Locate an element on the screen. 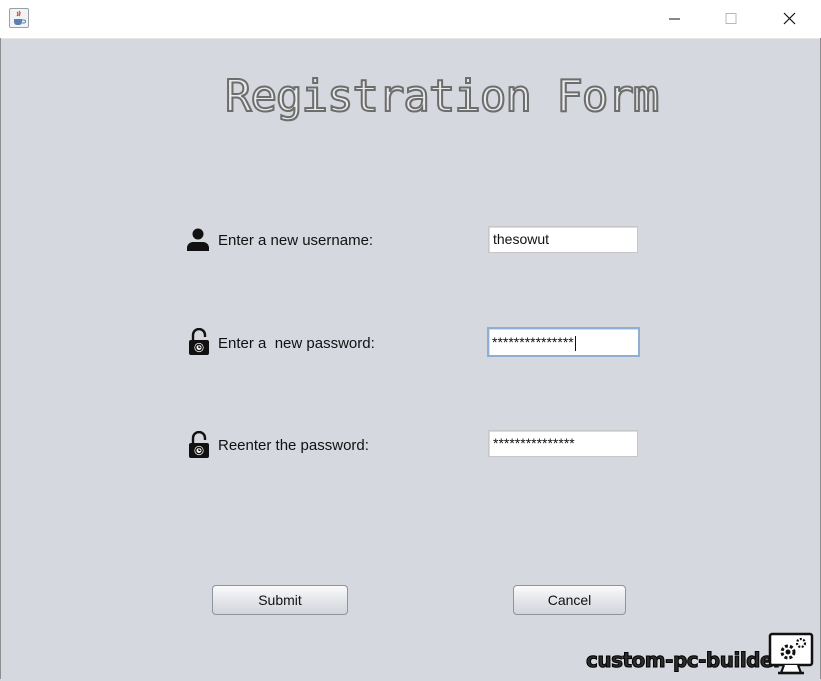 The image size is (821, 681). close-icon is located at coordinates (790, 19).